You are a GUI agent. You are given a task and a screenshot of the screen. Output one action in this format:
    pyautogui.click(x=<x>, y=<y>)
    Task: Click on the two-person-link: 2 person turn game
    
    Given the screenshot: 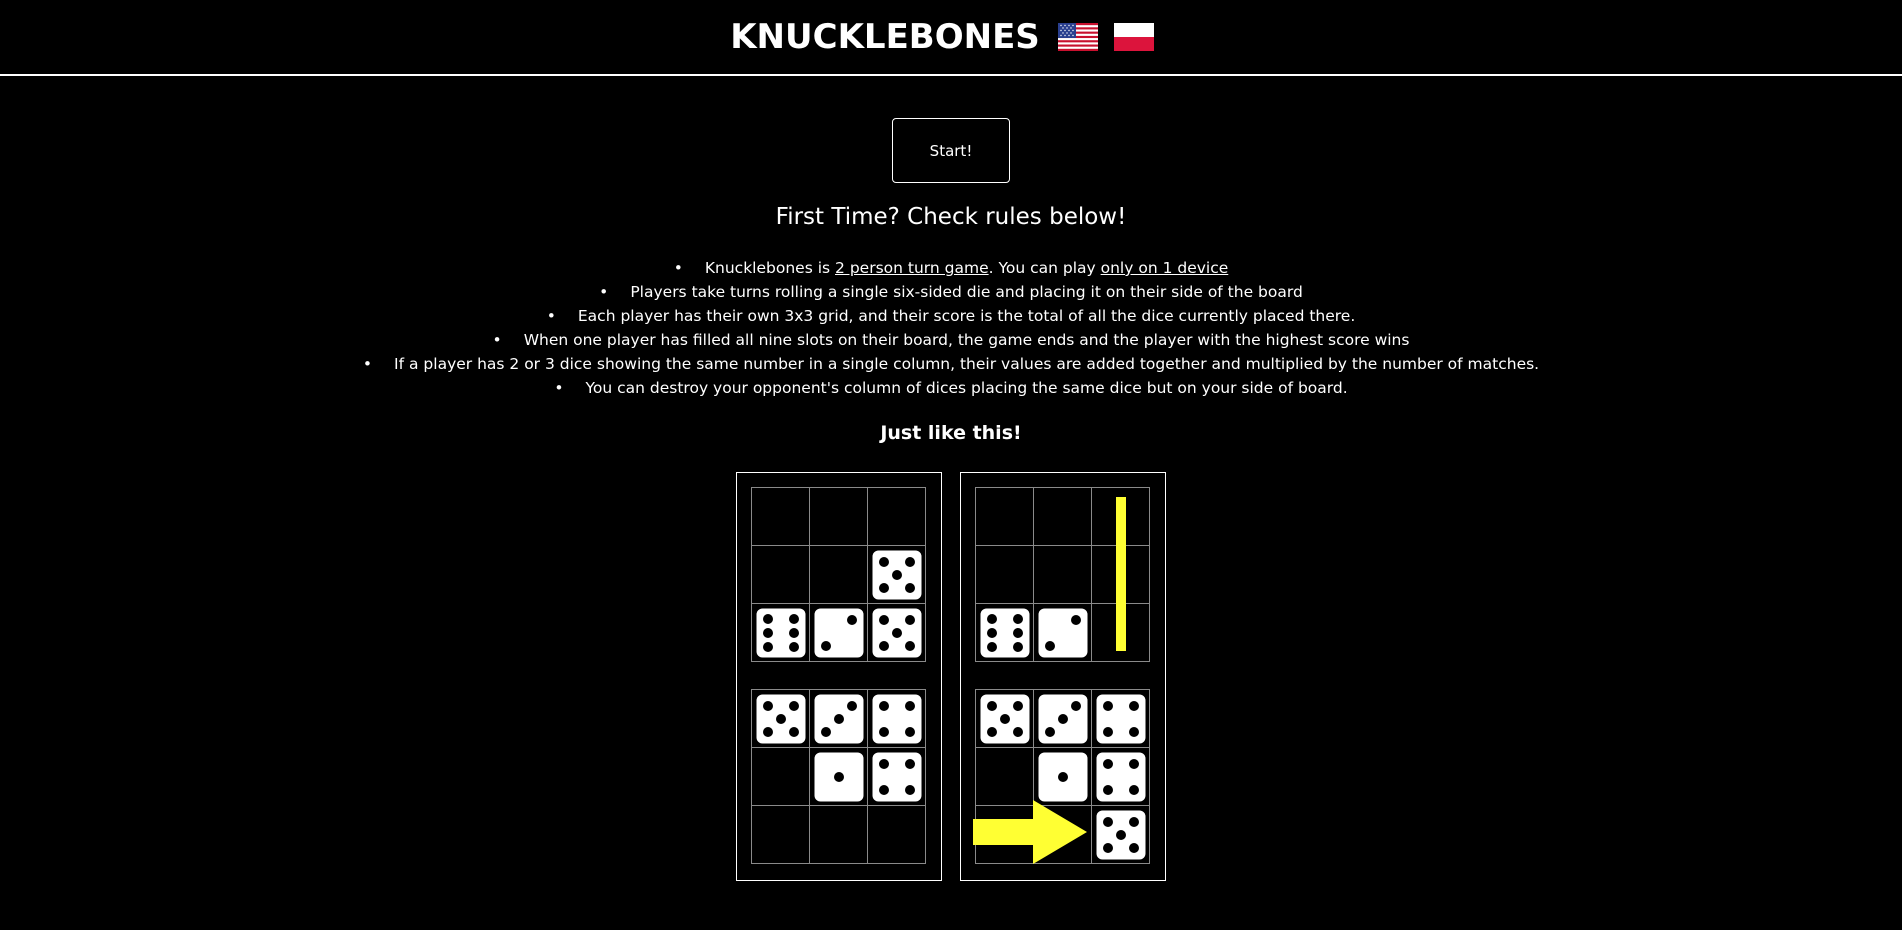 What is the action you would take?
    pyautogui.click(x=912, y=268)
    